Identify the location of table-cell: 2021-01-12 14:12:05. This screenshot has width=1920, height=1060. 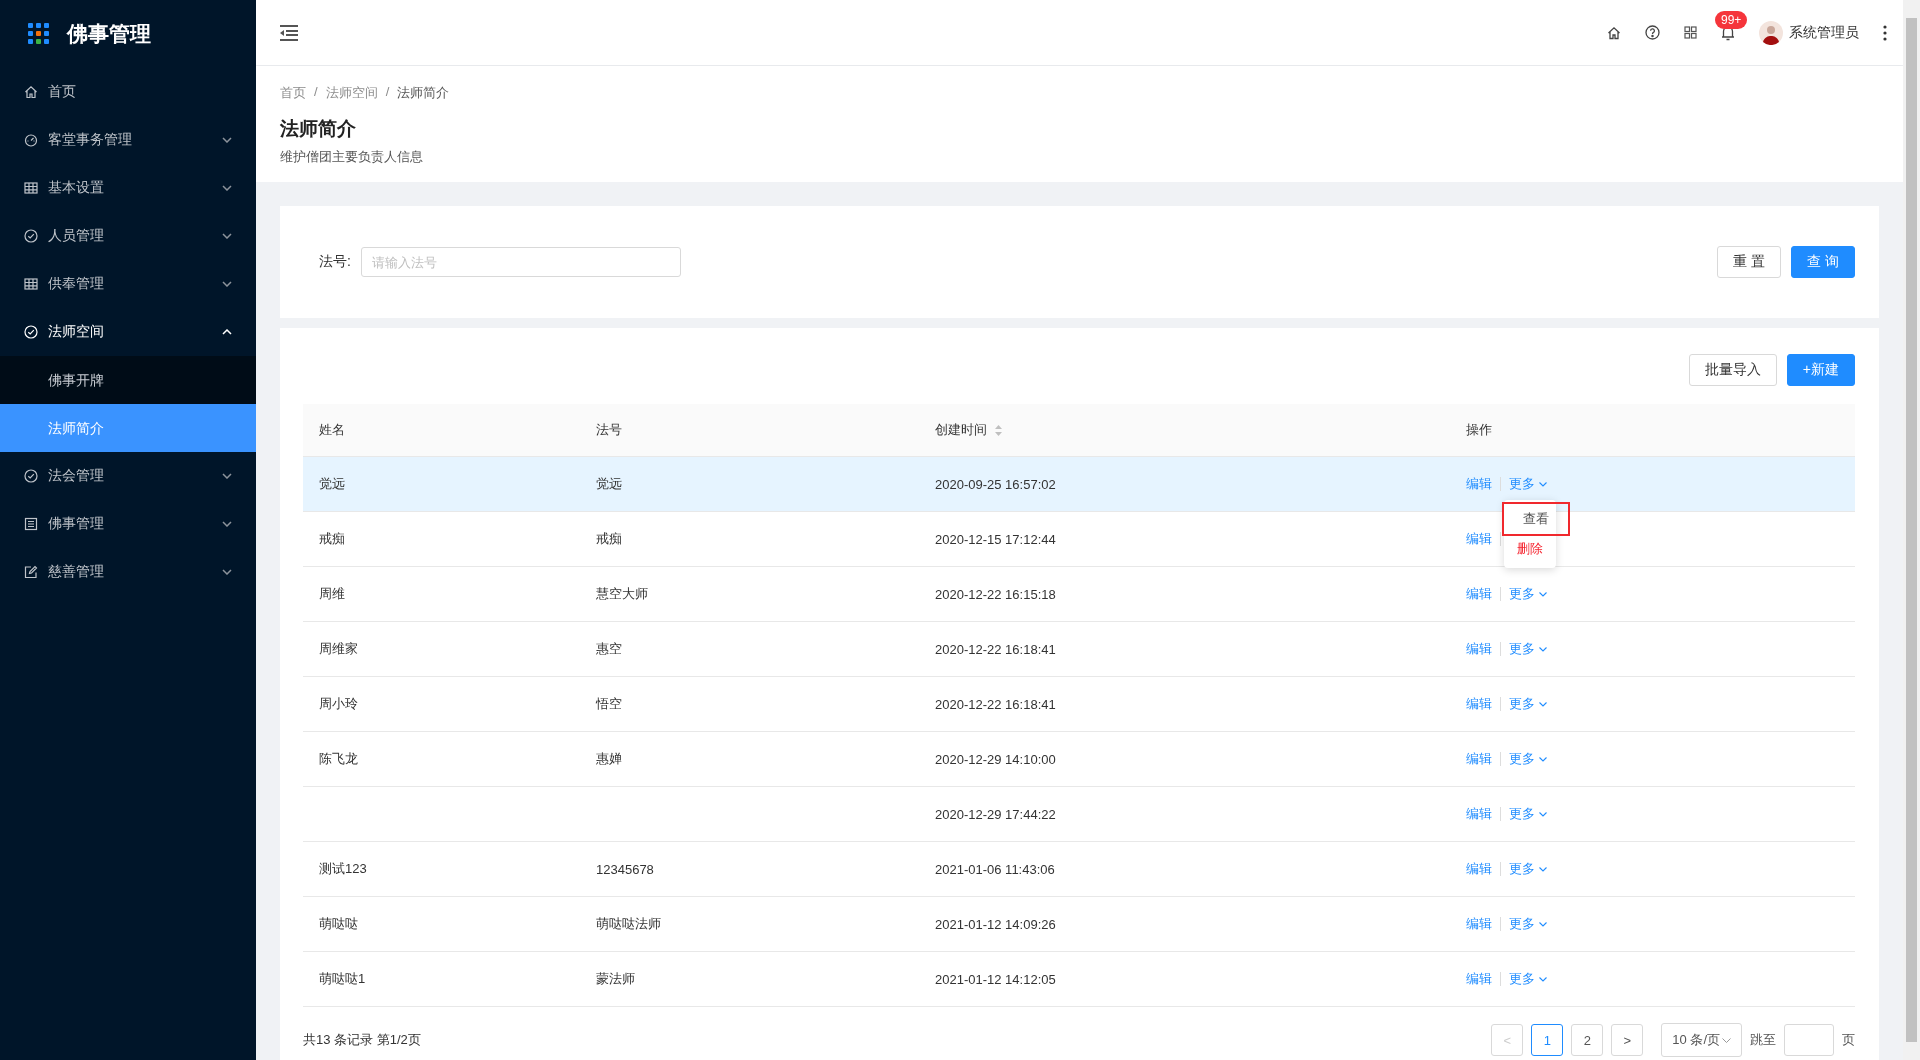
(995, 979).